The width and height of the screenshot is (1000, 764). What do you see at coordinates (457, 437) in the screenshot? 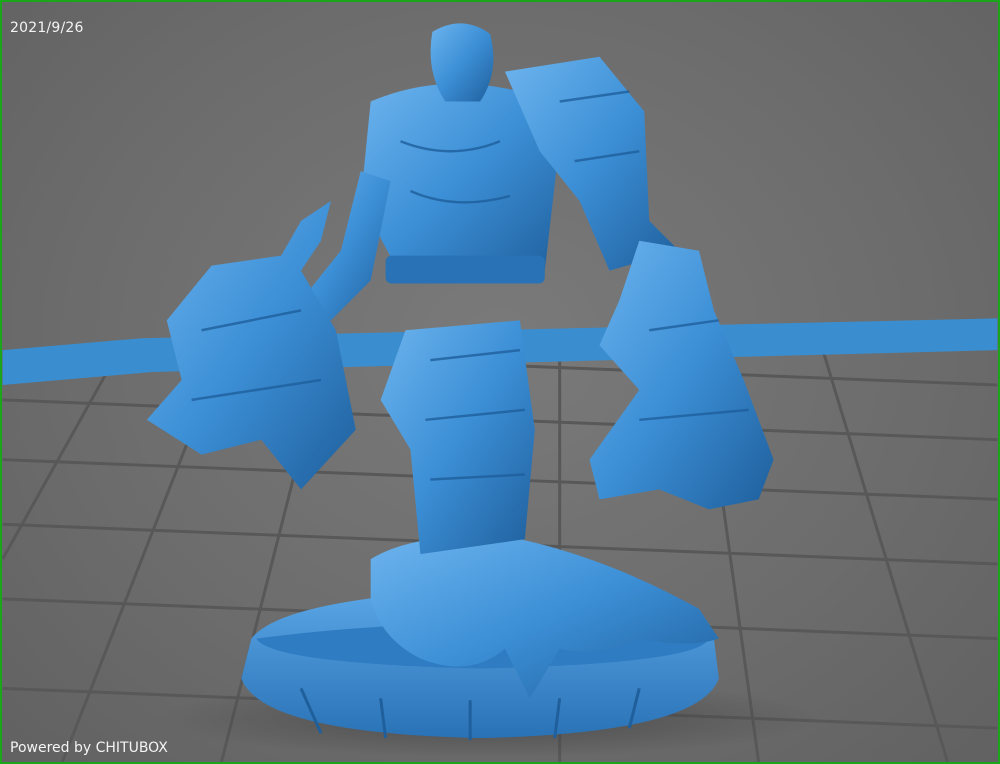
I see `model-legs` at bounding box center [457, 437].